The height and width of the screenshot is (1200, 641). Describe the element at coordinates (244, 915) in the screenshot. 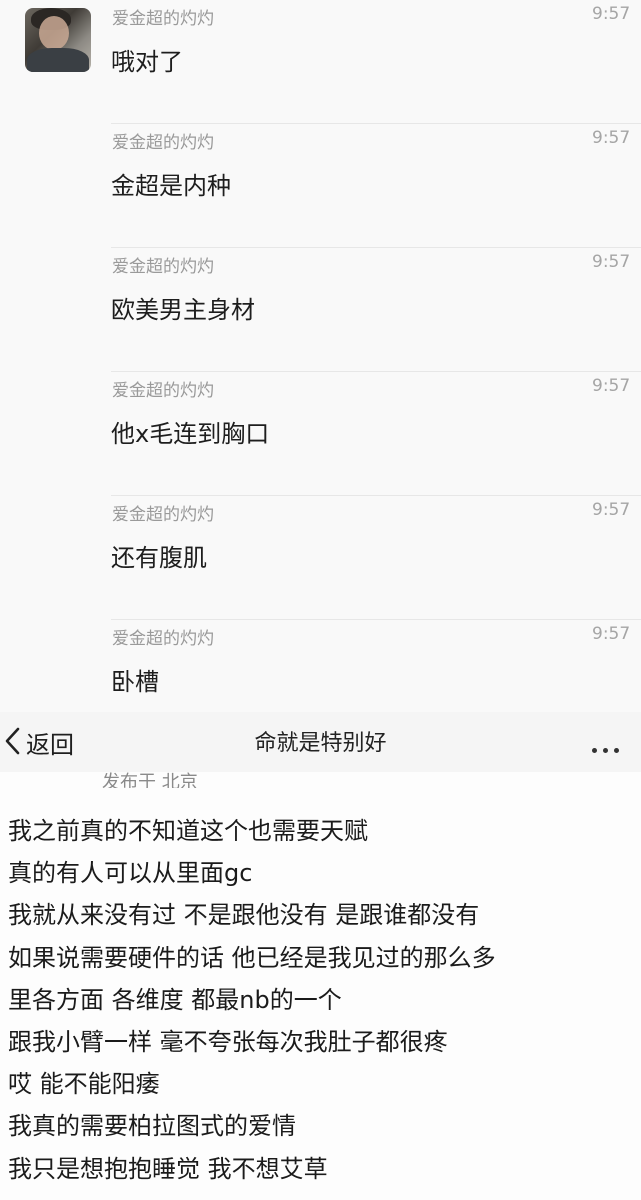

I see `post-line: 我就从来没有过 不是跟他没有 是跟谁都没有` at that location.